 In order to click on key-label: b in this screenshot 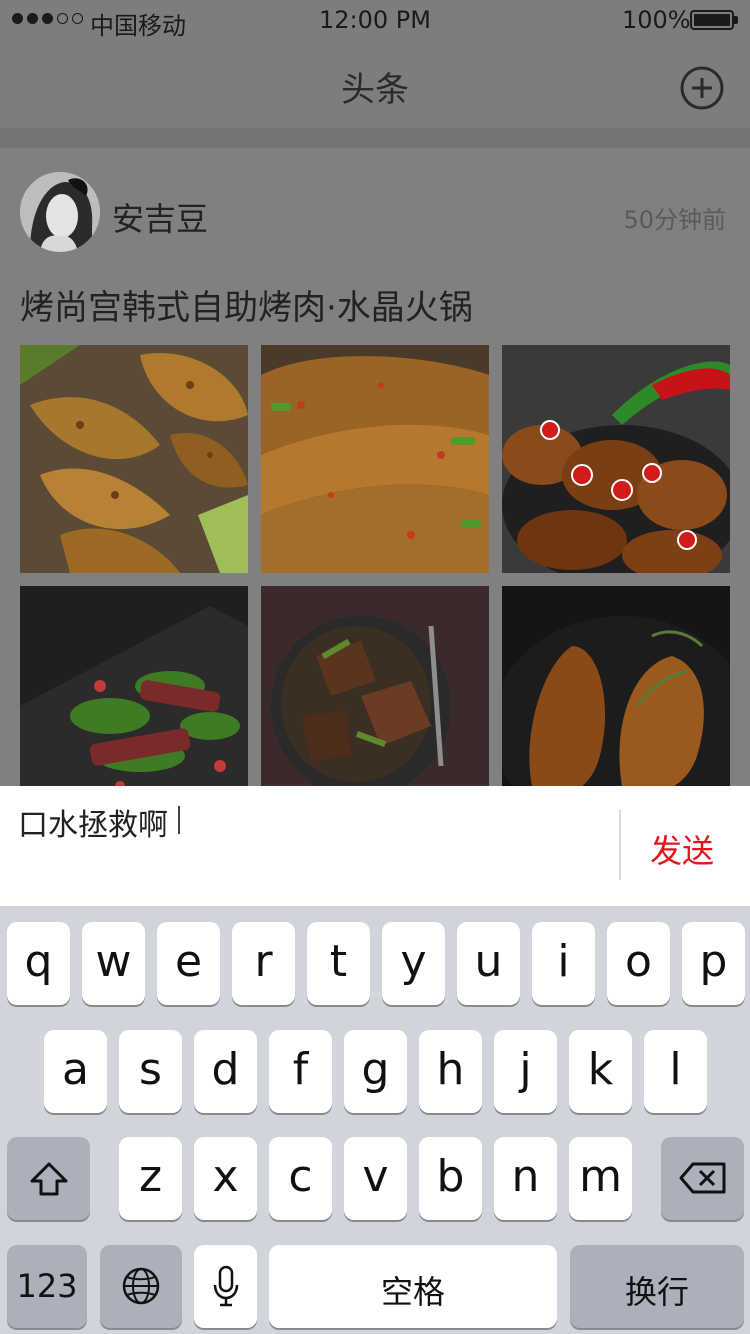, I will do `click(450, 1176)`.